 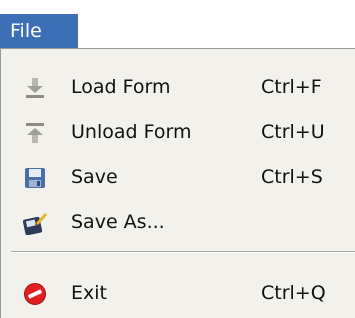 What do you see at coordinates (39, 31) in the screenshot?
I see `file-menu-title: File` at bounding box center [39, 31].